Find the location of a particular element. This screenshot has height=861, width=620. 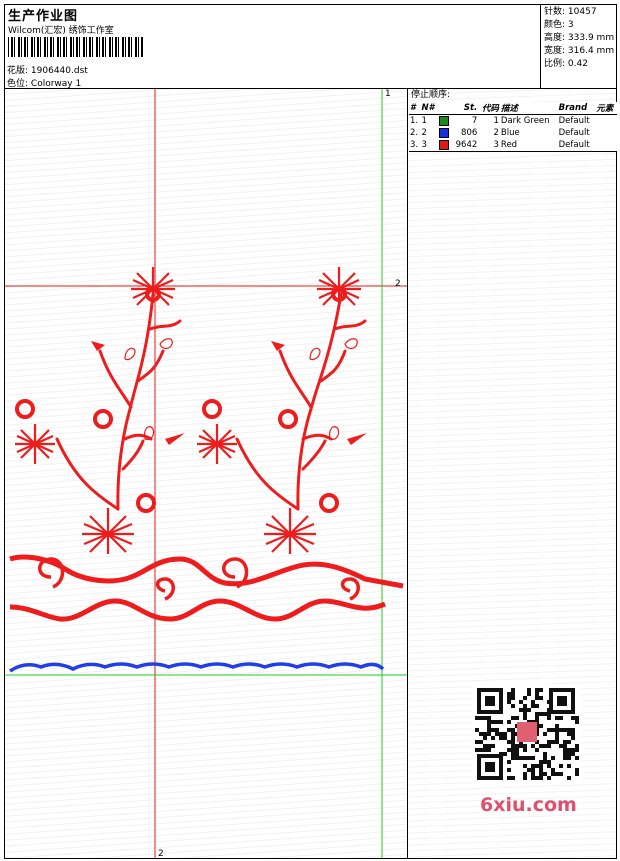

stat-stitches: 针数: 10457 is located at coordinates (580, 12).